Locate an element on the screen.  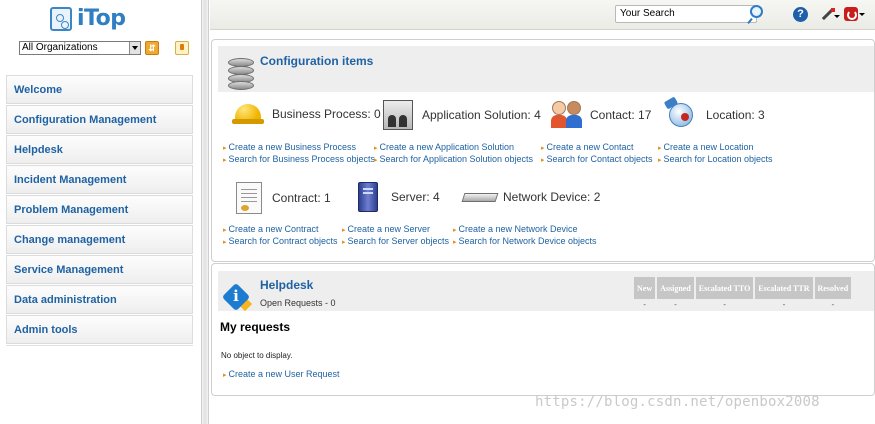
search-location-link: Search for Location objects is located at coordinates (715, 160).